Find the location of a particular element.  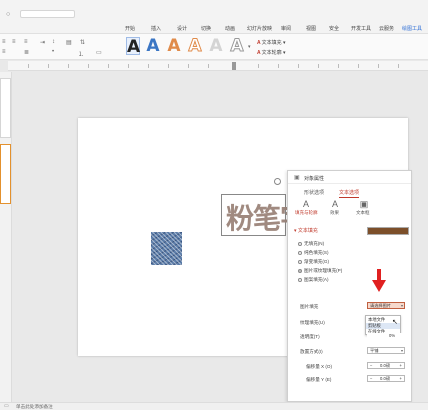

text-outline-button: A文本轮廓 ▾ is located at coordinates (271, 52).